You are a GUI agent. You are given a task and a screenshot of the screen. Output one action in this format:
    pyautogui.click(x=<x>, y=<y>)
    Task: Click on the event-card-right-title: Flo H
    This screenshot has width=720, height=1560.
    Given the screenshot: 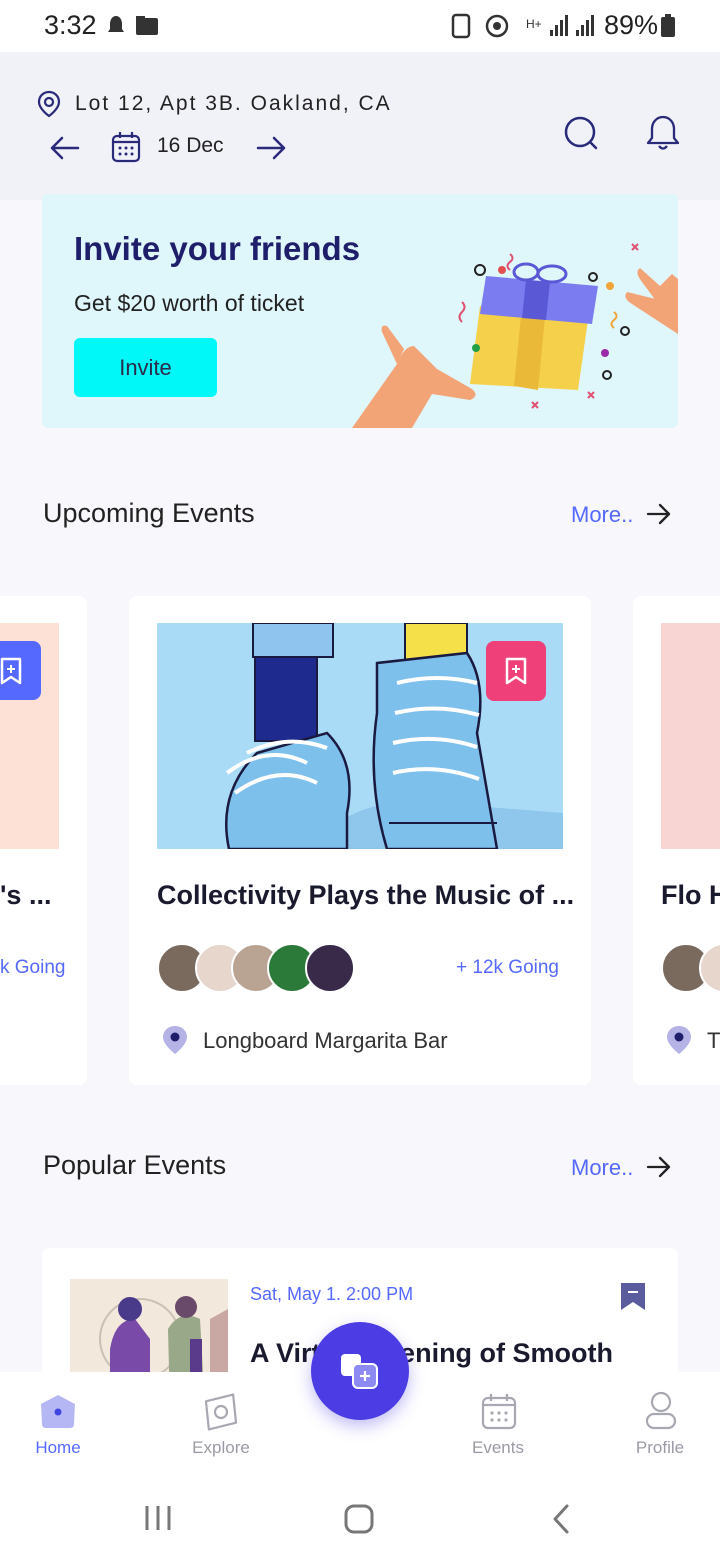 What is the action you would take?
    pyautogui.click(x=690, y=895)
    